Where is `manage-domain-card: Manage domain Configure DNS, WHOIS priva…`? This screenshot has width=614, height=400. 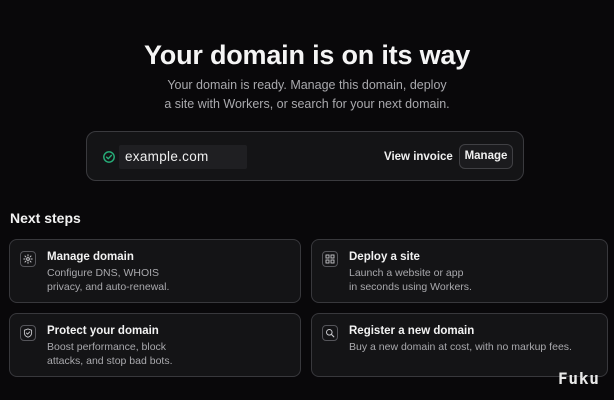
manage-domain-card: Manage domain Configure DNS, WHOIS priva… is located at coordinates (155, 271).